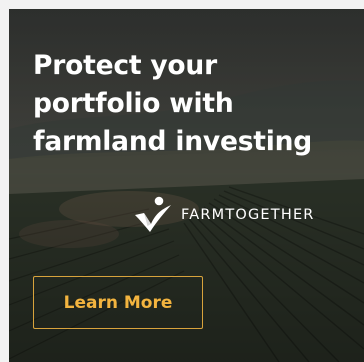  I want to click on brand-name: FARMTOGETHER, so click(248, 215).